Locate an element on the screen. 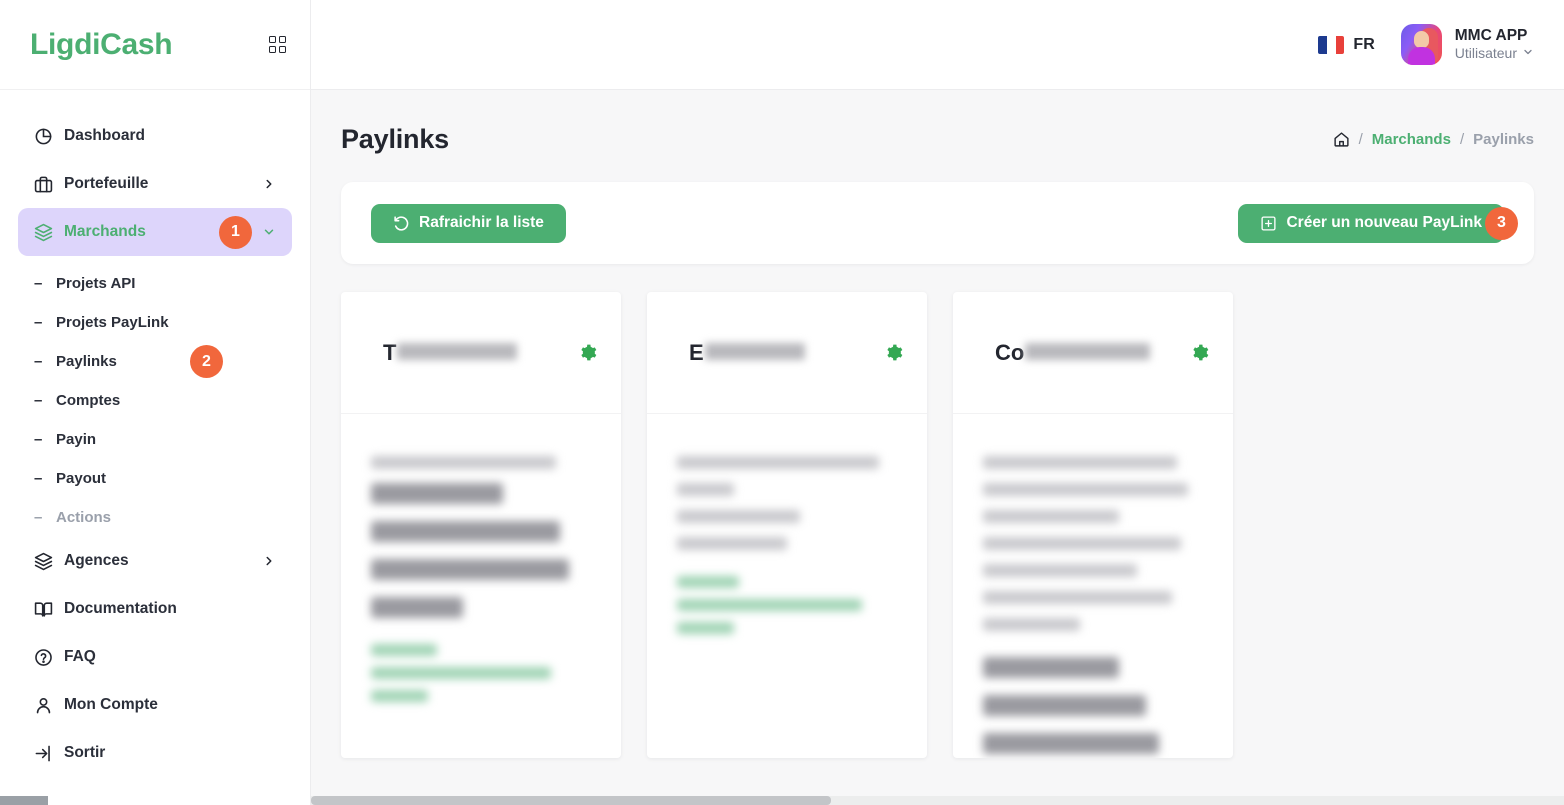  card-title: E is located at coordinates (747, 353).